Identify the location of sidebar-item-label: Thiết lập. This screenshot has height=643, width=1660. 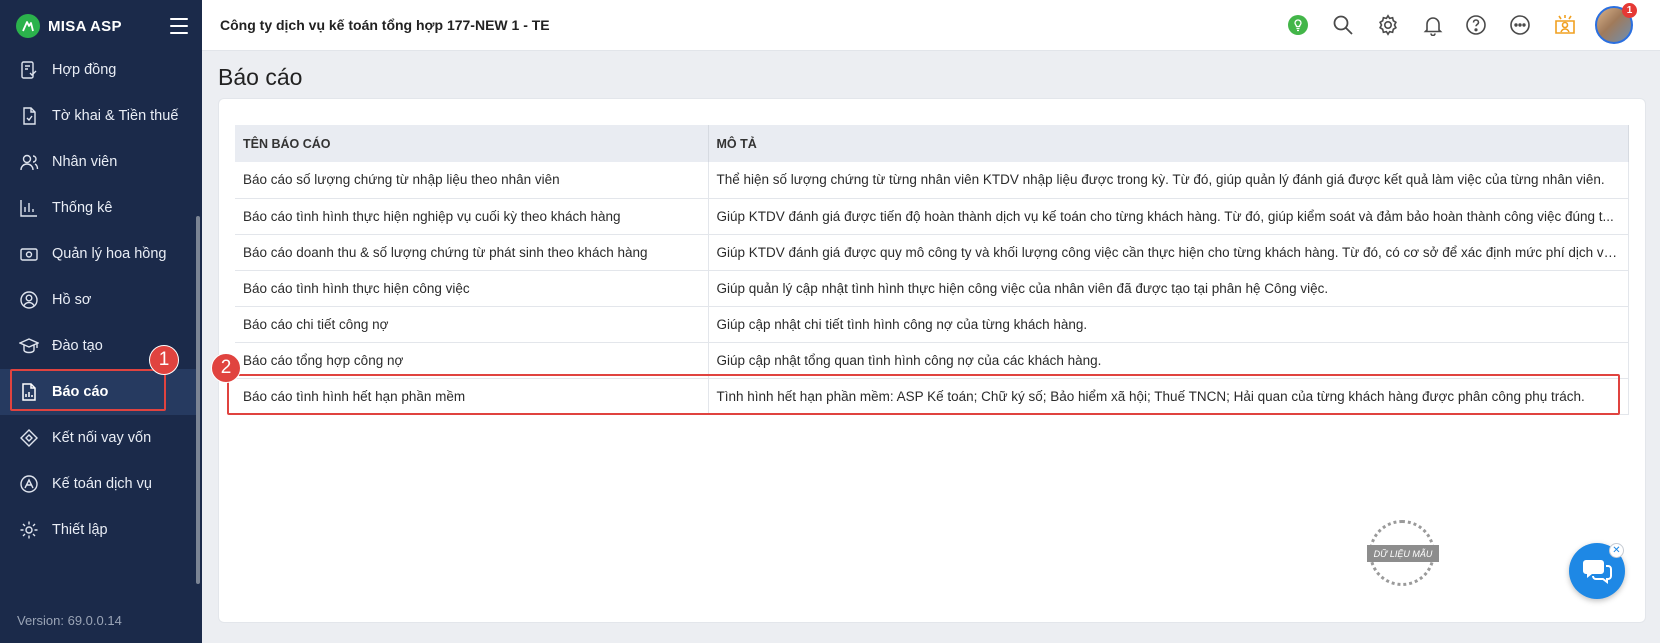
(80, 530).